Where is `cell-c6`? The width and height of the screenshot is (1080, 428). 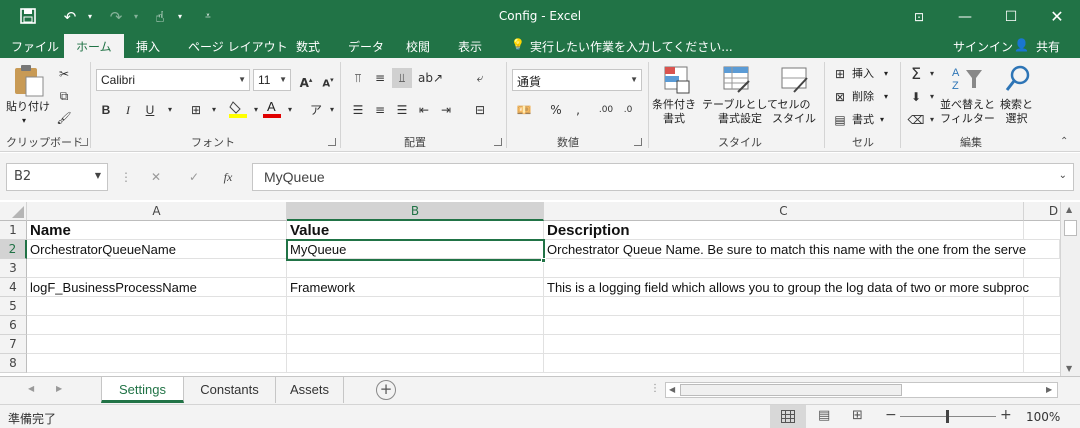
cell-c6 is located at coordinates (784, 325).